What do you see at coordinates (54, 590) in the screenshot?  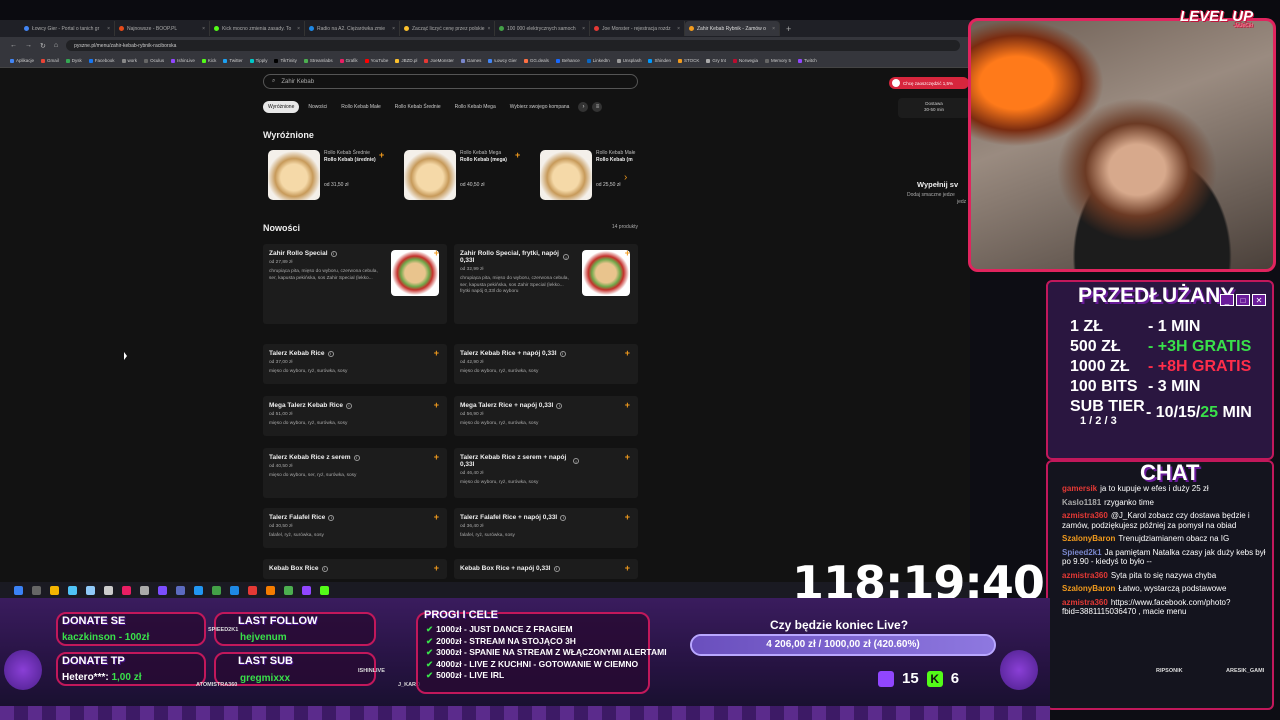 I see `explorer-icon` at bounding box center [54, 590].